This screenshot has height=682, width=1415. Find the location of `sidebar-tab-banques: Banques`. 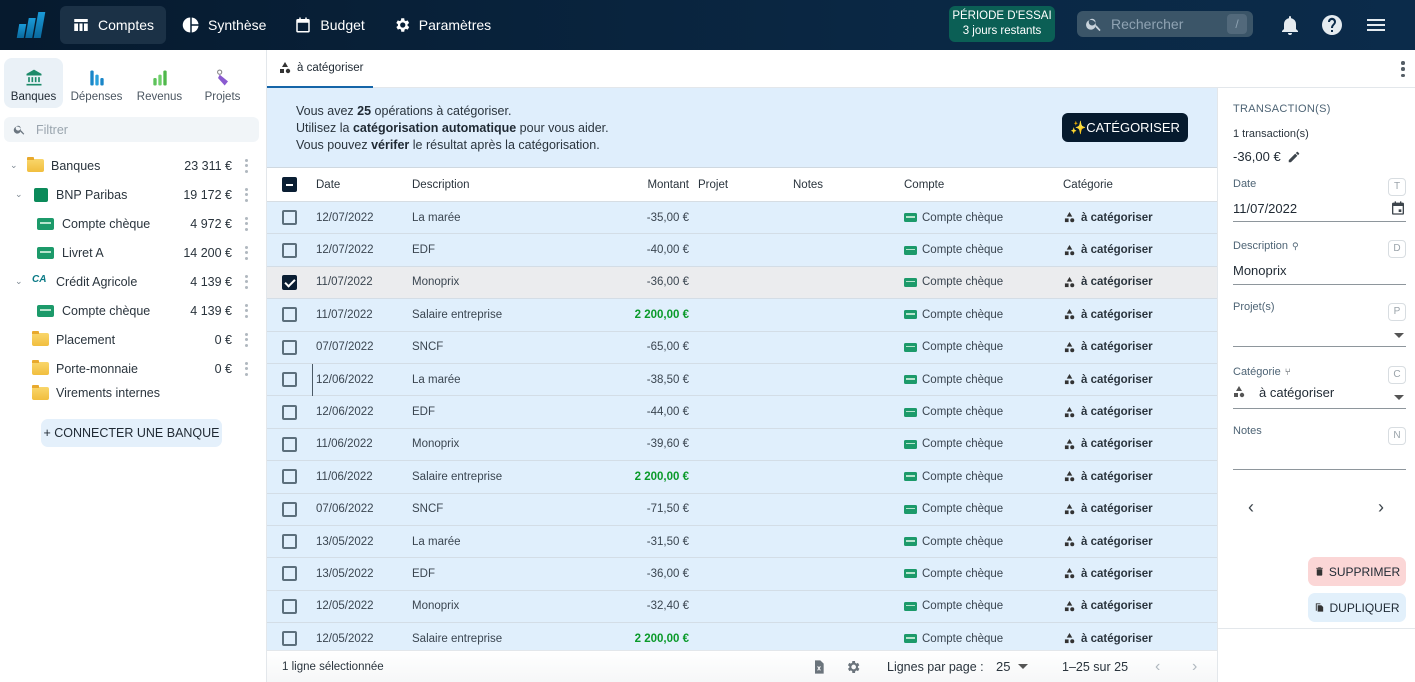

sidebar-tab-banques: Banques is located at coordinates (33, 83).